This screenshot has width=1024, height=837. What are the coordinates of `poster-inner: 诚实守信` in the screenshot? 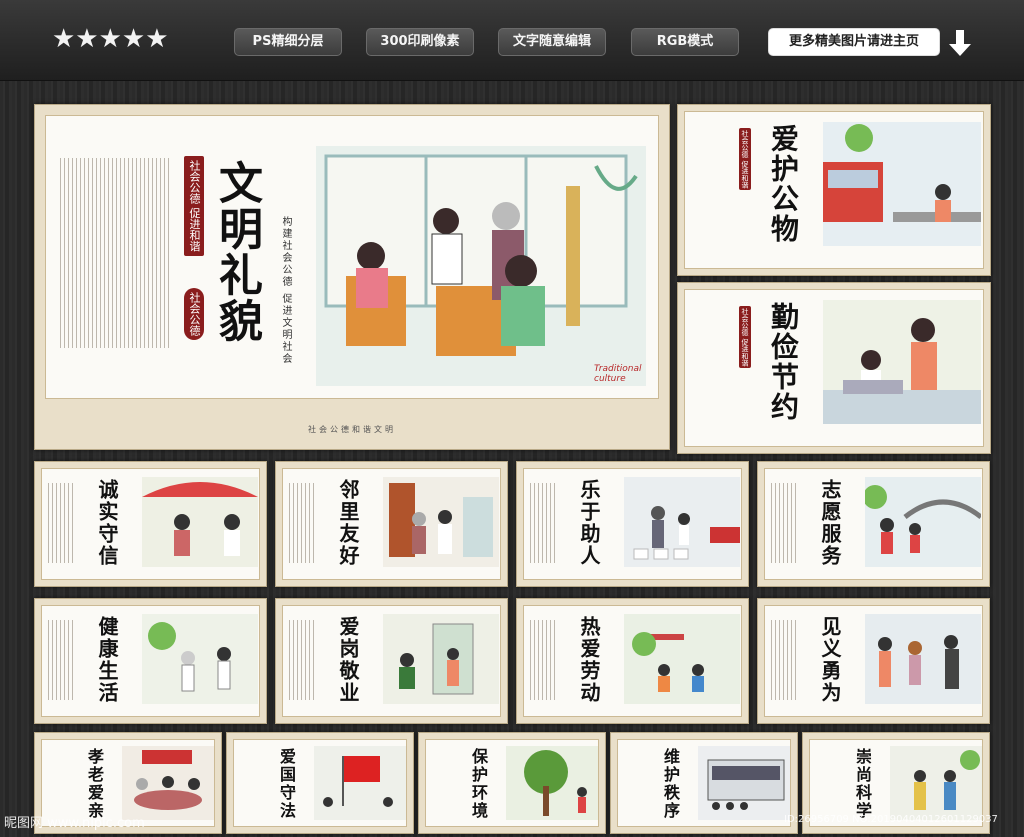 It's located at (150, 524).